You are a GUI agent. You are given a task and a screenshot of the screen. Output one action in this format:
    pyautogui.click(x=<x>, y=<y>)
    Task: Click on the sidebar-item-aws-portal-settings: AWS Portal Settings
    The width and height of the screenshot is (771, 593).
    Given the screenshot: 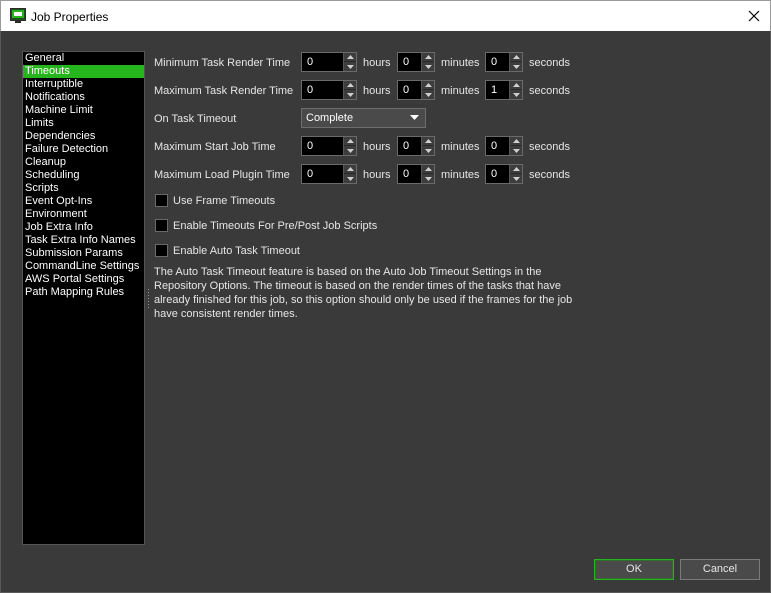 What is the action you would take?
    pyautogui.click(x=83, y=279)
    